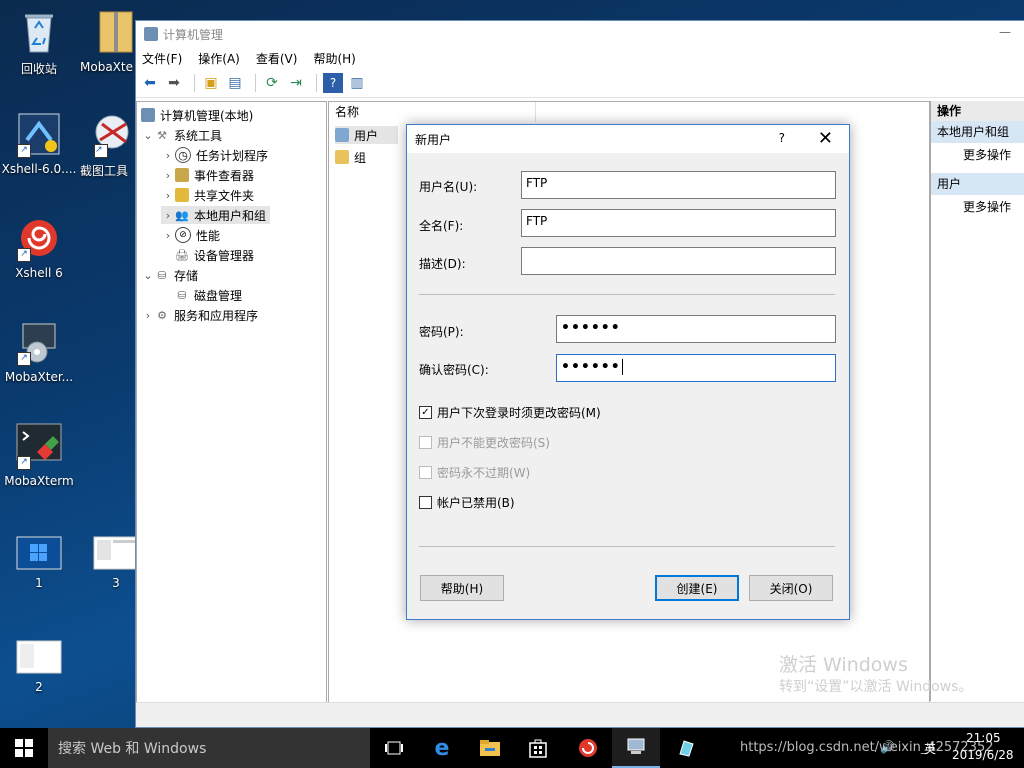 The width and height of the screenshot is (1024, 768). I want to click on window-title: 计算机管理, so click(193, 34).